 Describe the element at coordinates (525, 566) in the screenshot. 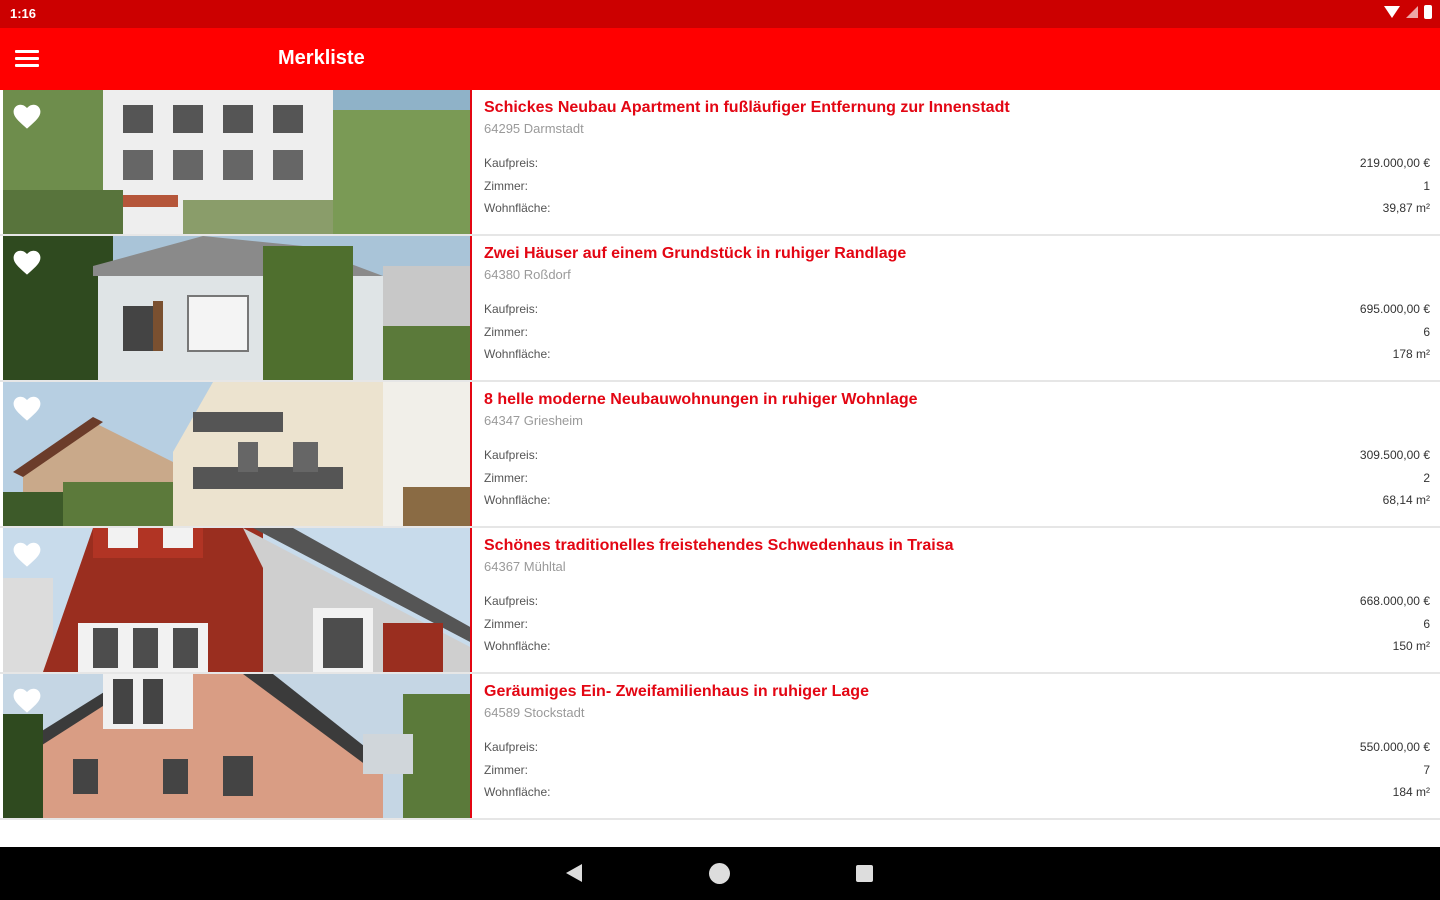

I see `listing-location: 64367 Mühltal` at that location.